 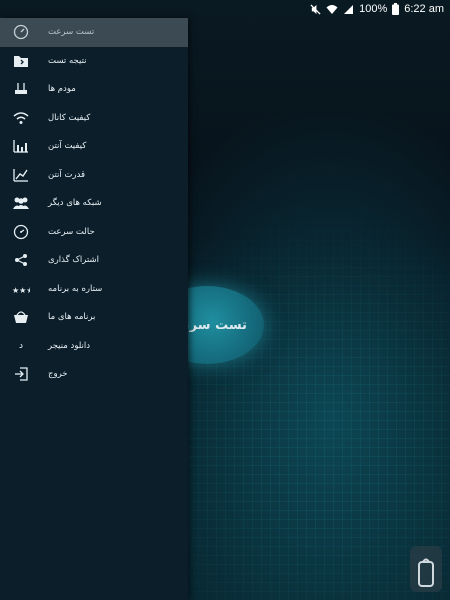 I want to click on bar-chart-icon, so click(x=21, y=146).